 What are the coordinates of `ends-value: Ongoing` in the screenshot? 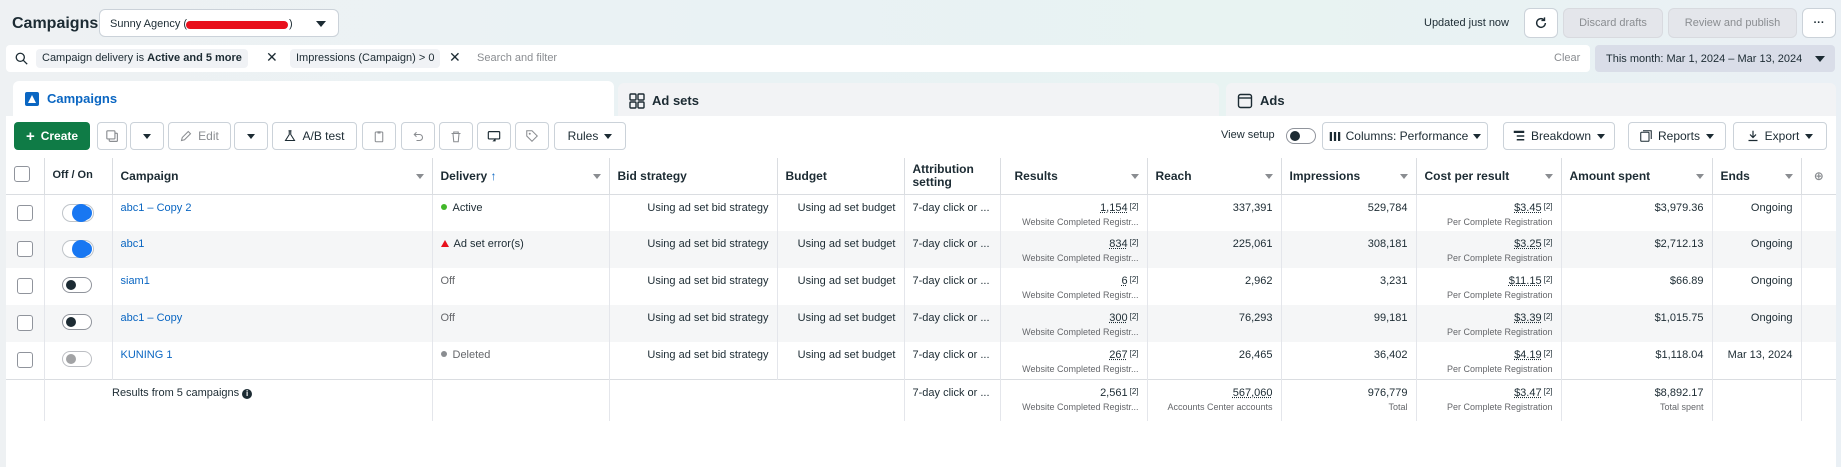 It's located at (1771, 244).